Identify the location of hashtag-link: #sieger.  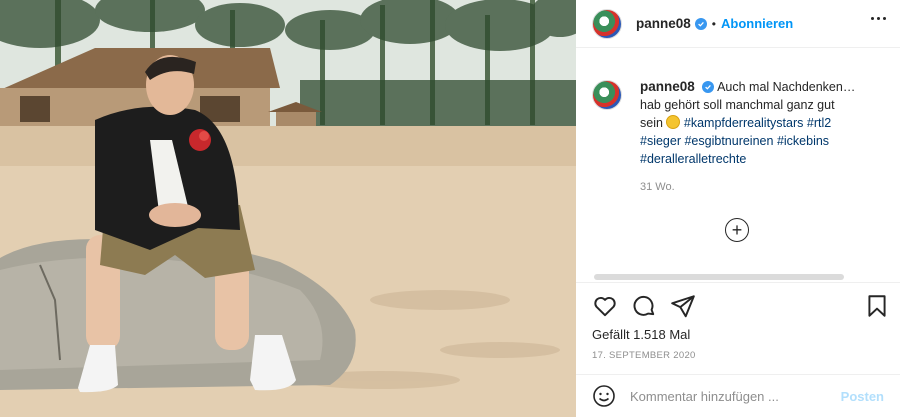
(660, 141).